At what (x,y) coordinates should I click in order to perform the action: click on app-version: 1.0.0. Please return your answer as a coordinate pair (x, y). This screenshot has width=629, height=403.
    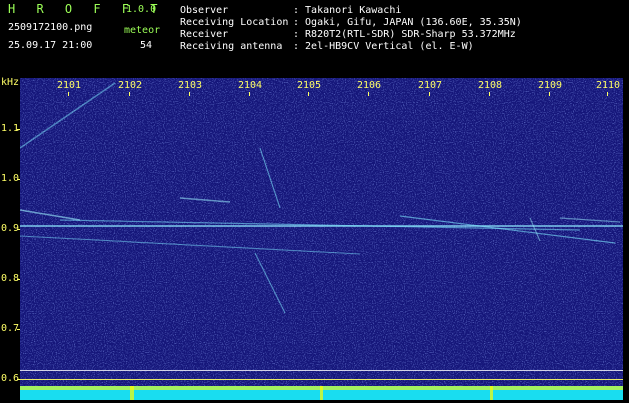
    Looking at the image, I should click on (141, 9).